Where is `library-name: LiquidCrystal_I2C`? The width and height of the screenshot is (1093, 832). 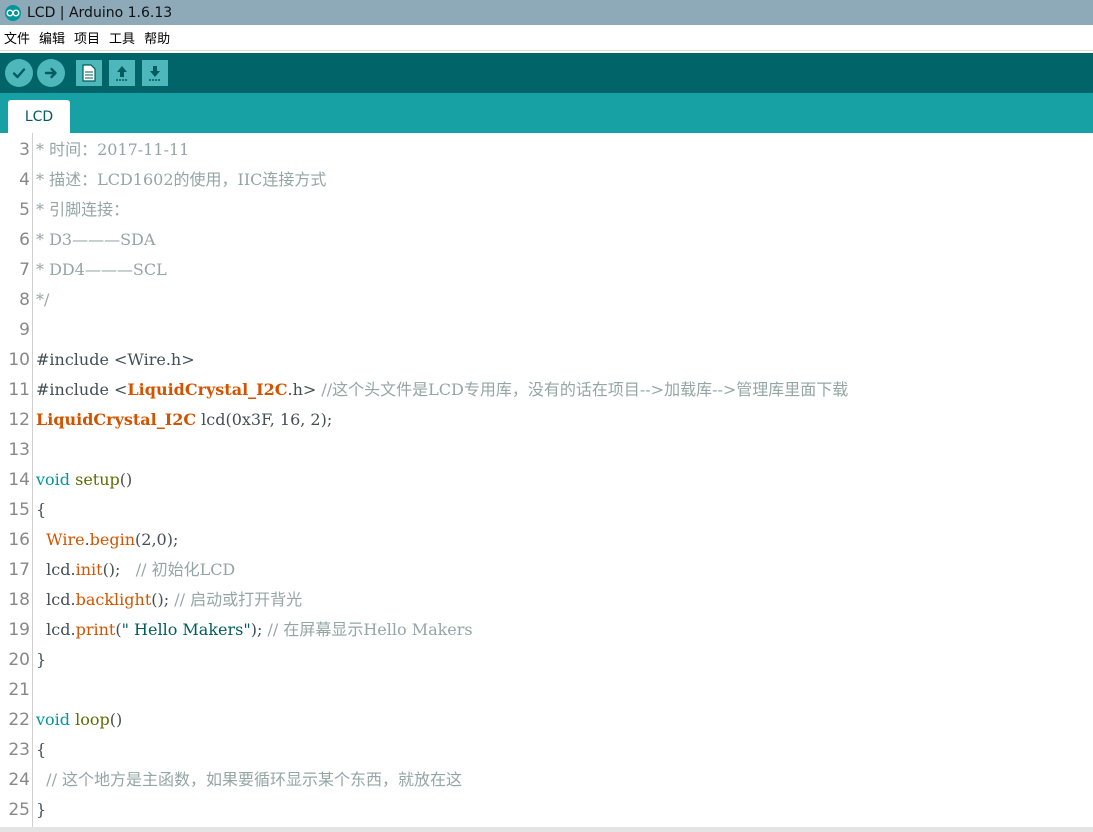
library-name: LiquidCrystal_I2C is located at coordinates (207, 389).